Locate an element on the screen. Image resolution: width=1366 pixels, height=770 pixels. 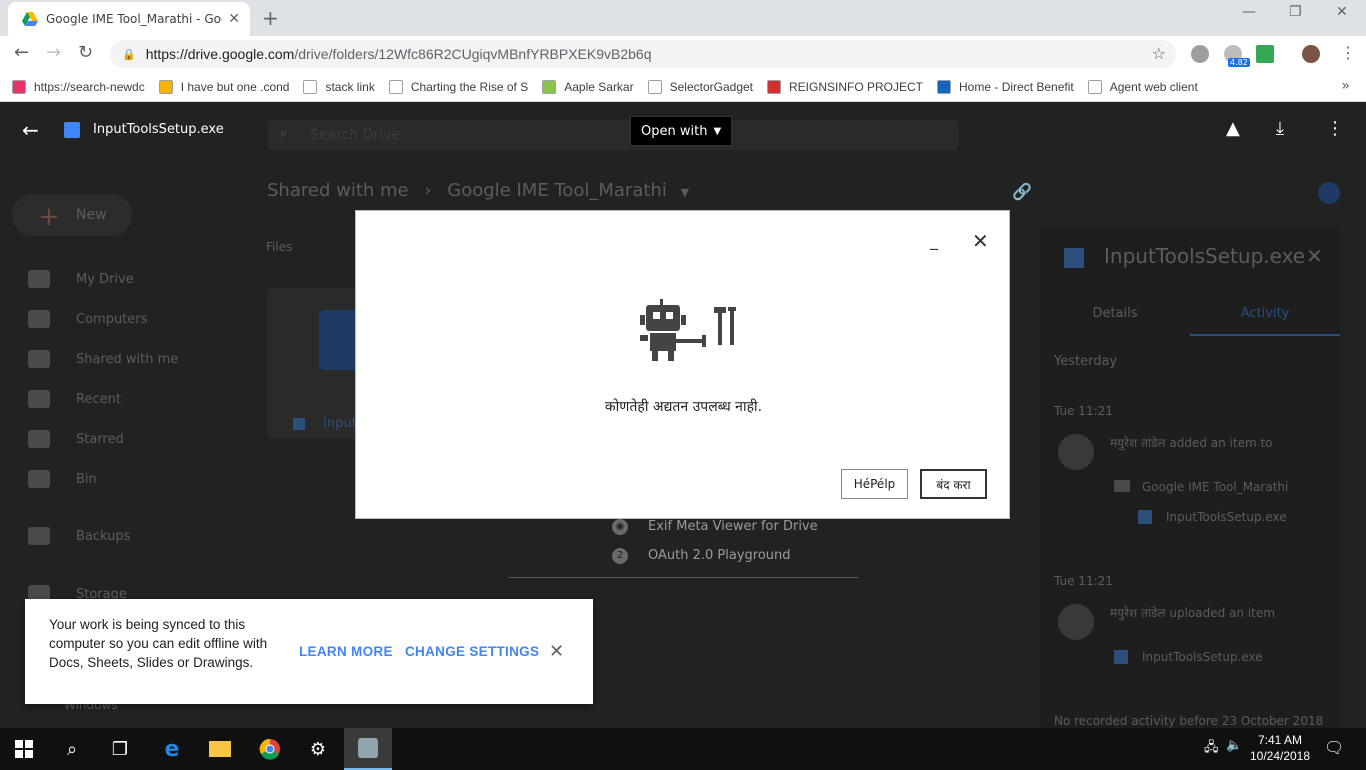
dialog-close-icon: ✕ is located at coordinates (980, 241).